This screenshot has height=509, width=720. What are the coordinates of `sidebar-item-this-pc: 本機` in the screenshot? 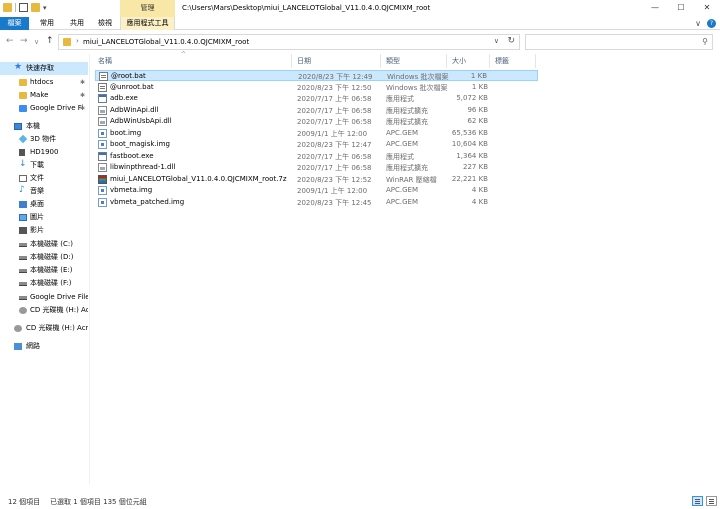 It's located at (44, 126).